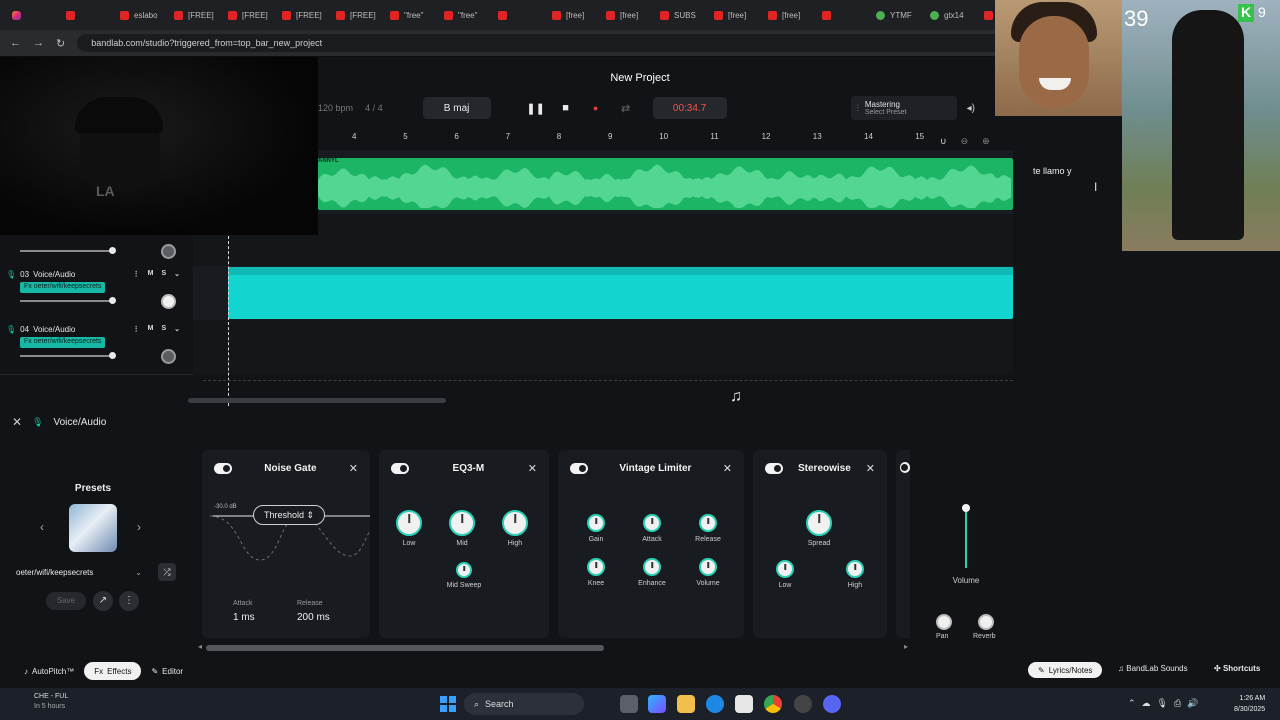 The width and height of the screenshot is (1280, 720). I want to click on limiter-enhance-knob: Enhance, so click(652, 572).